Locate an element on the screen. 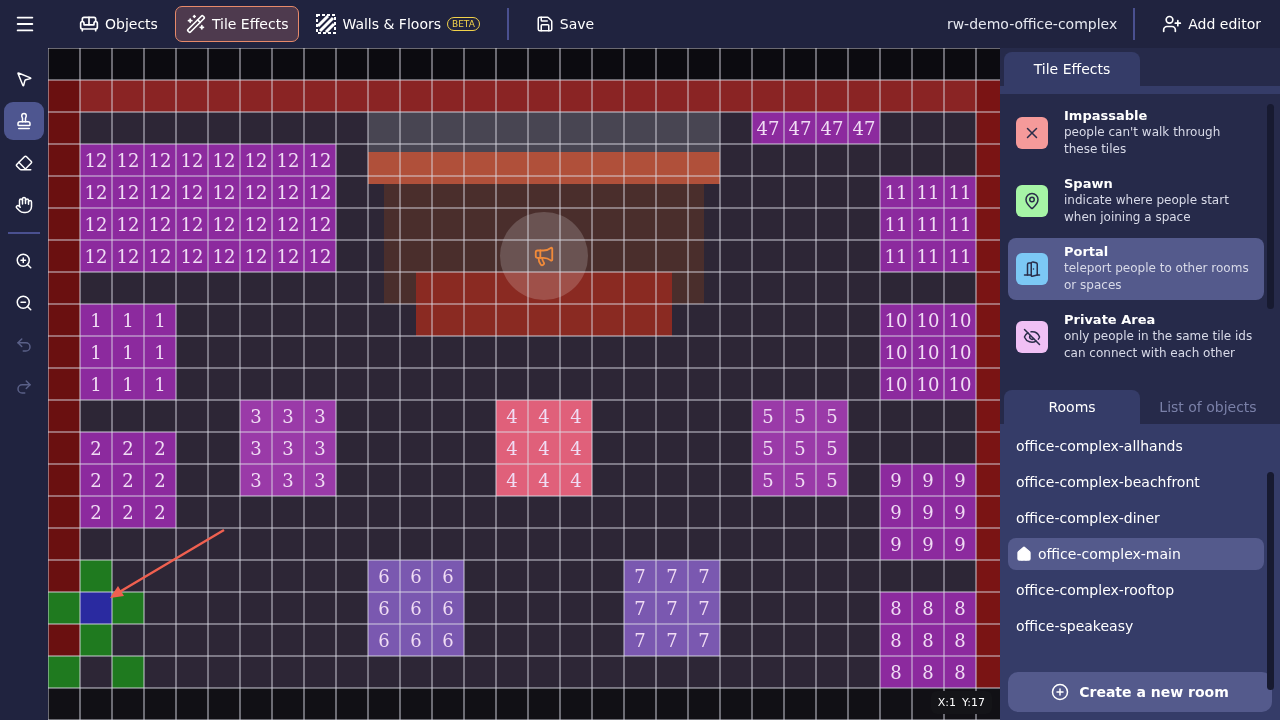 The image size is (1280, 720). effect-title: Impassable is located at coordinates (1106, 115).